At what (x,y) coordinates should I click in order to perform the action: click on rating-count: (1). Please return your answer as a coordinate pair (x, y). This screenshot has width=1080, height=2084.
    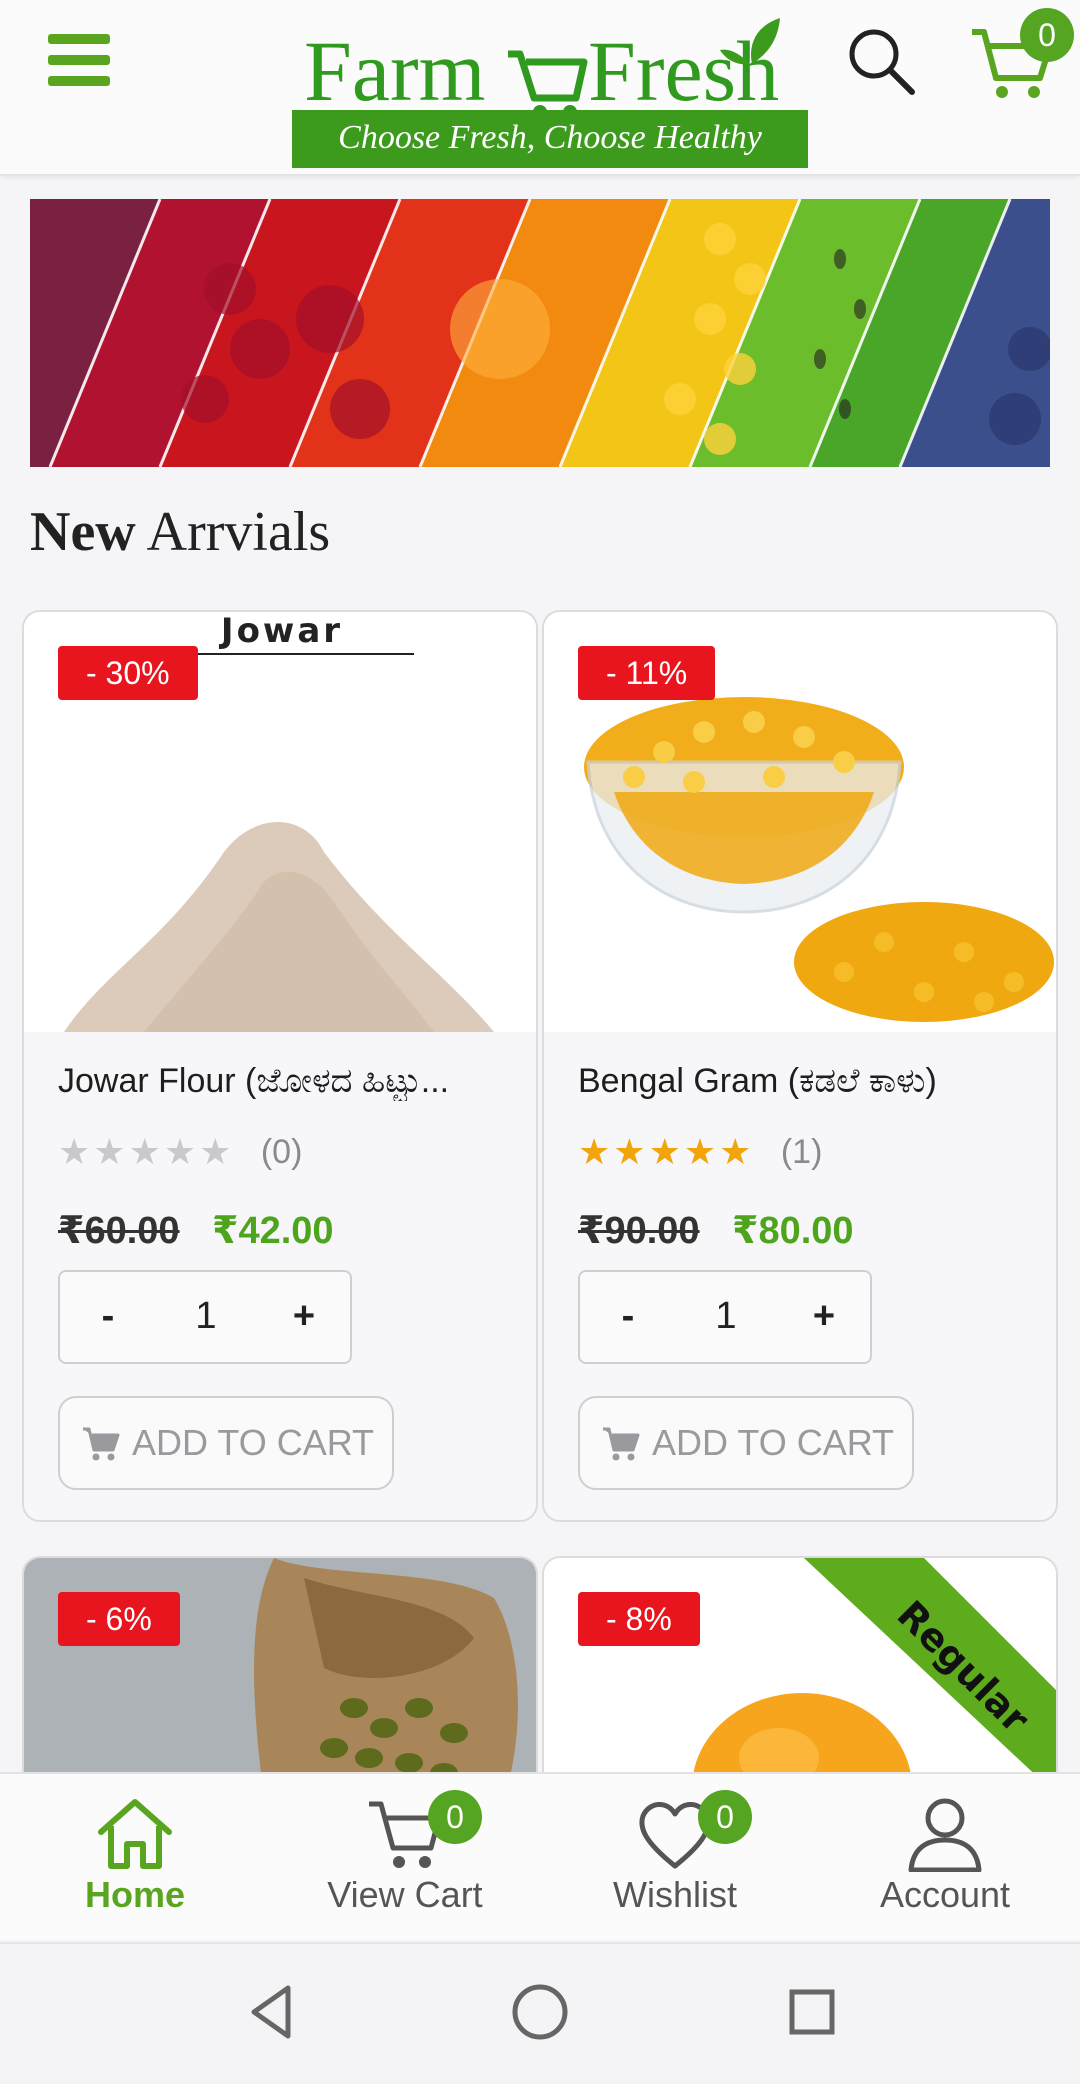
    Looking at the image, I should click on (801, 1152).